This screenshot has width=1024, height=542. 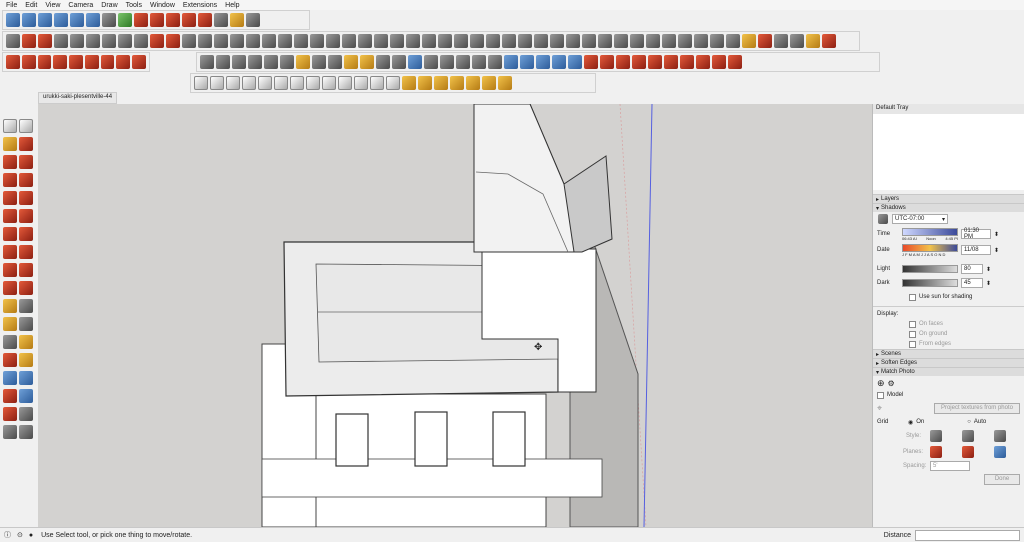 What do you see at coordinates (912, 344) in the screenshot?
I see `from-edges-checkbox` at bounding box center [912, 344].